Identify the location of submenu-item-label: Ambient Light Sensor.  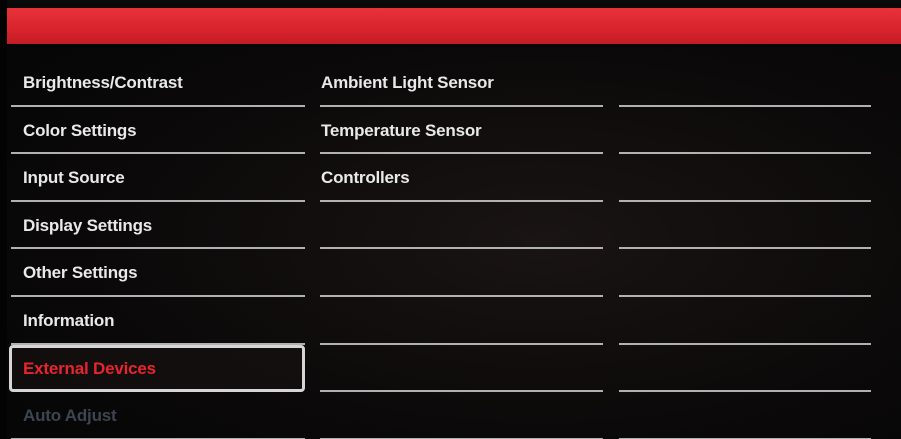
(407, 82).